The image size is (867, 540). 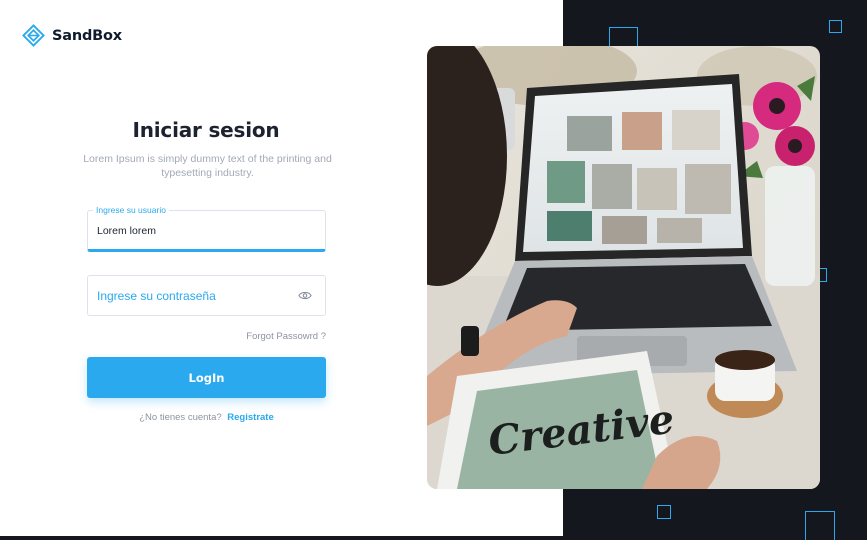 What do you see at coordinates (206, 130) in the screenshot?
I see `page-title: Iniciar sesion` at bounding box center [206, 130].